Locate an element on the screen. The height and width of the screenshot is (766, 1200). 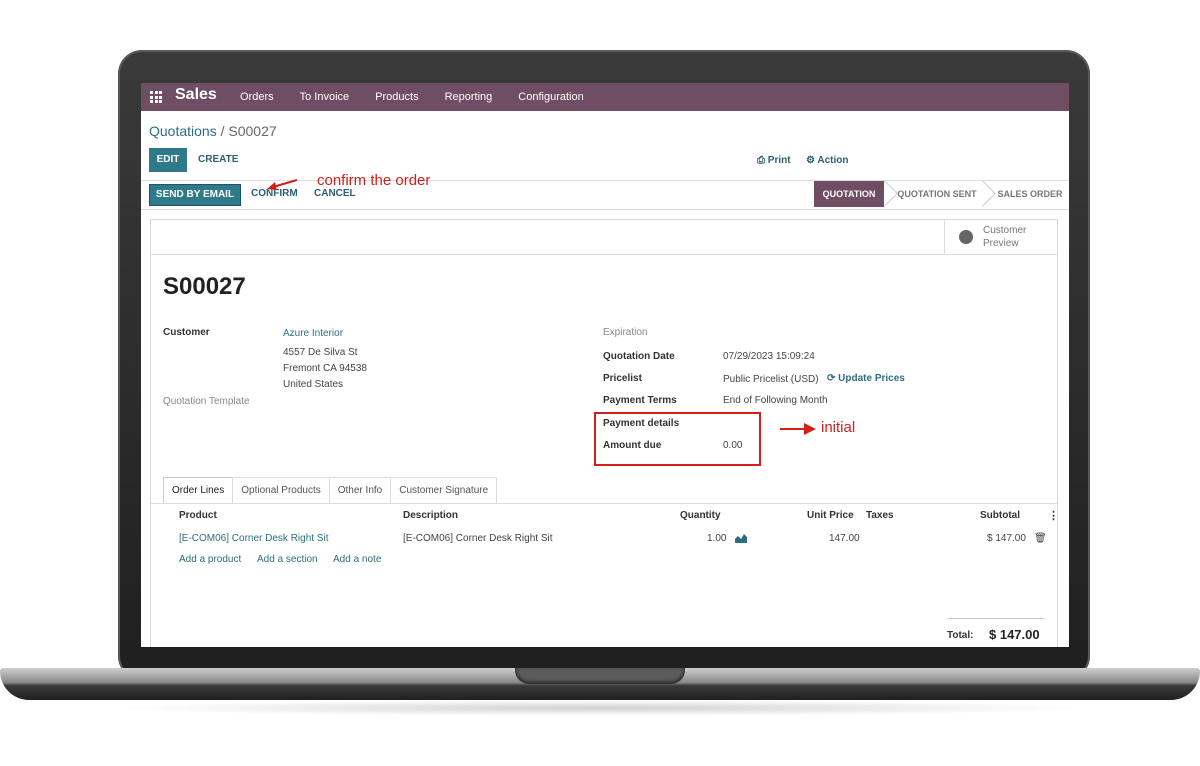
annotation-initial-note: initial is located at coordinates (838, 427).